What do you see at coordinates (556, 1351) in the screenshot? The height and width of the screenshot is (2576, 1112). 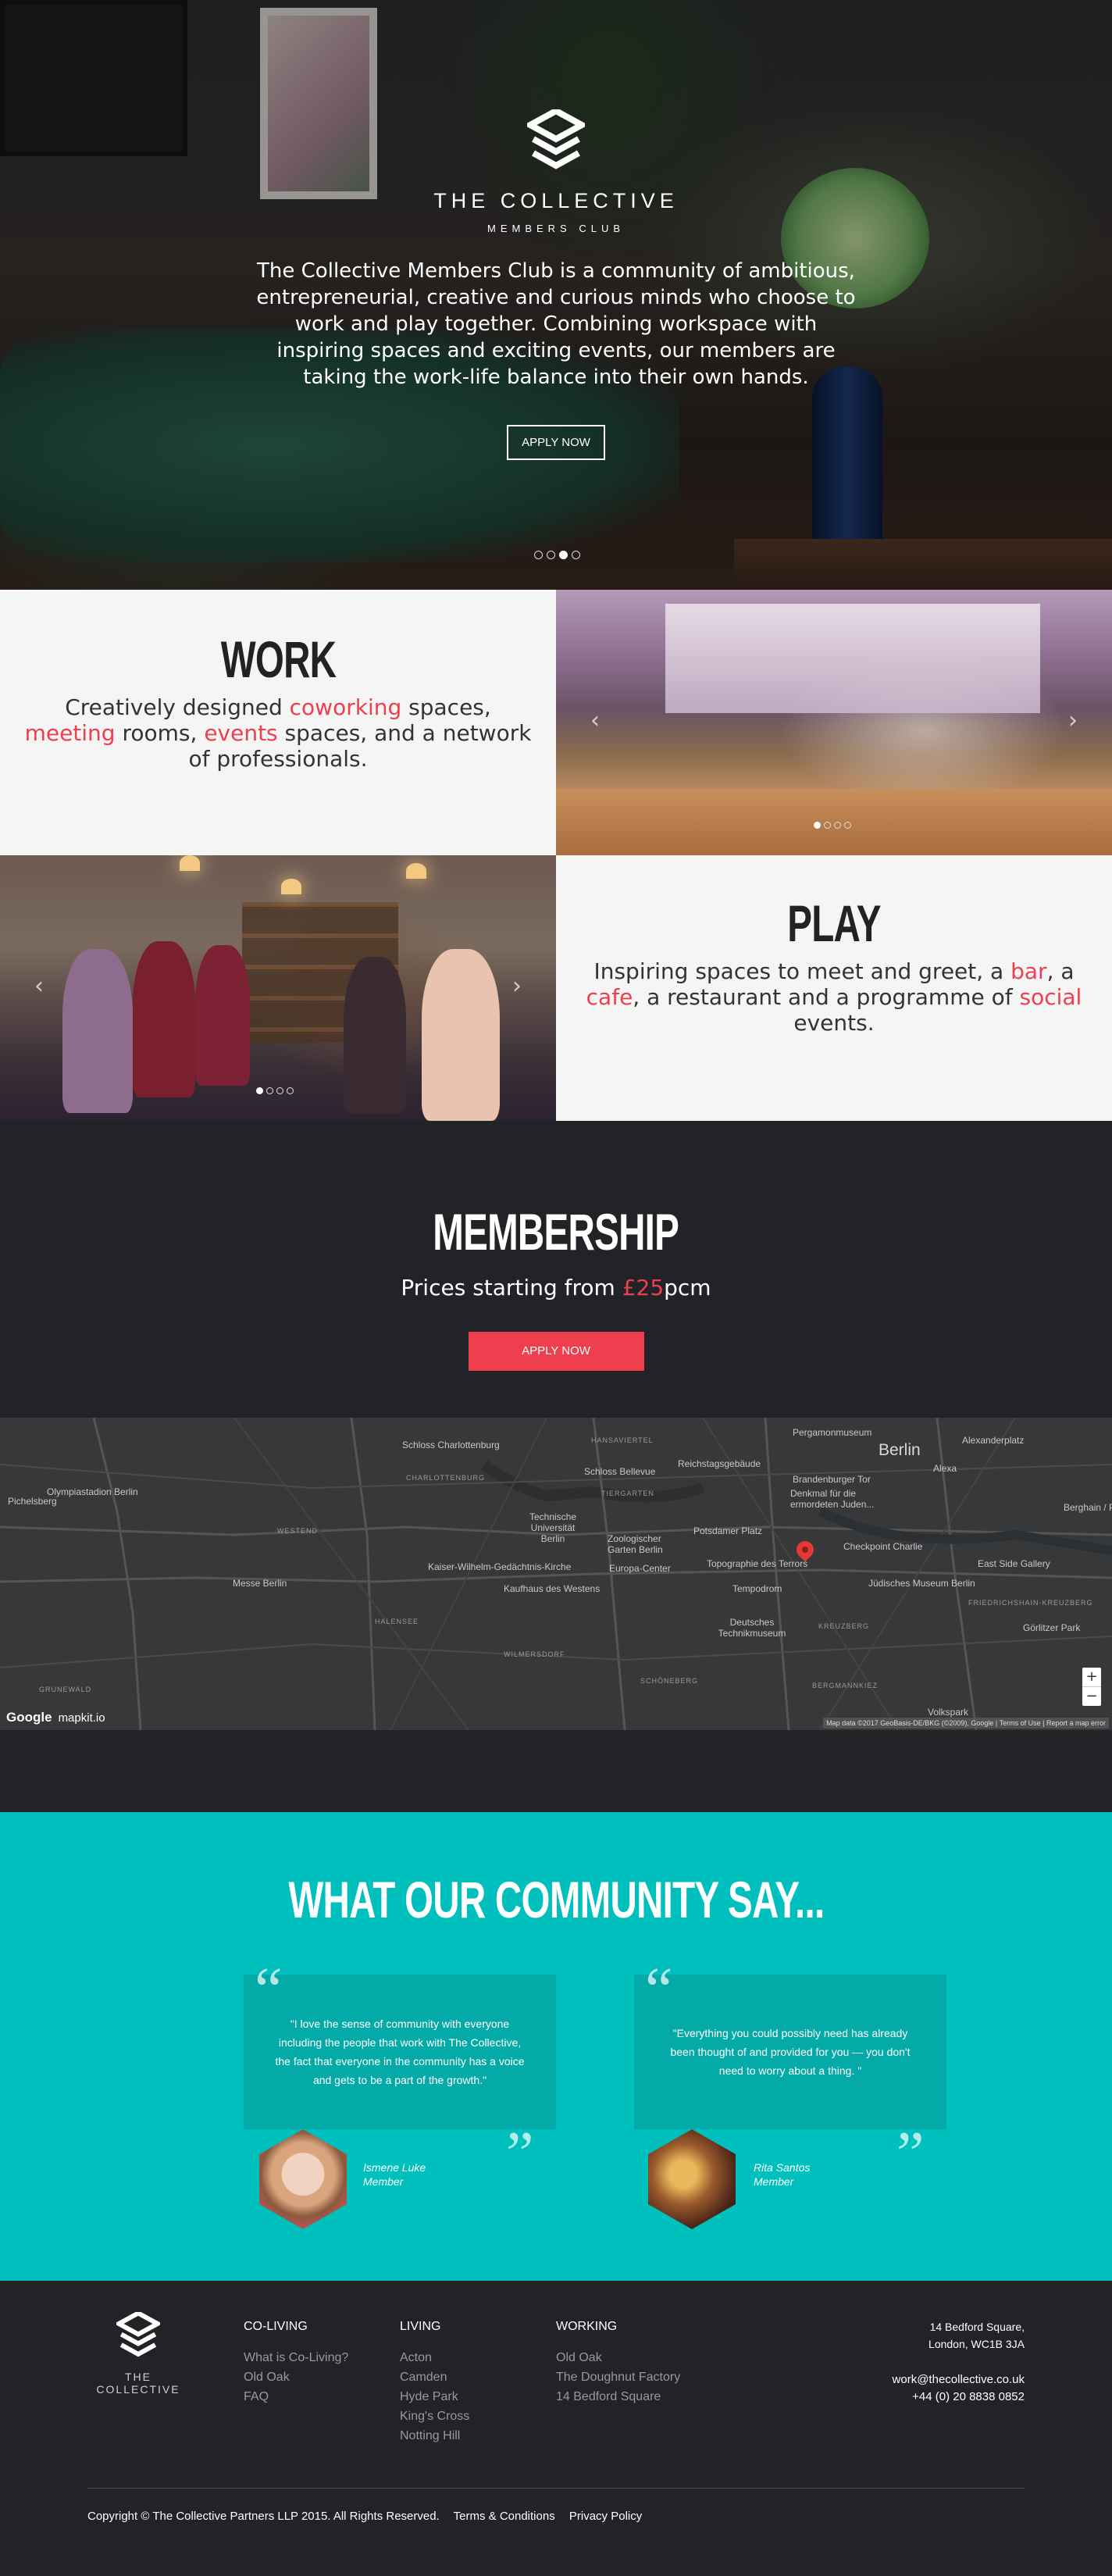 I see `membership-apply-button: APPLY NOW` at bounding box center [556, 1351].